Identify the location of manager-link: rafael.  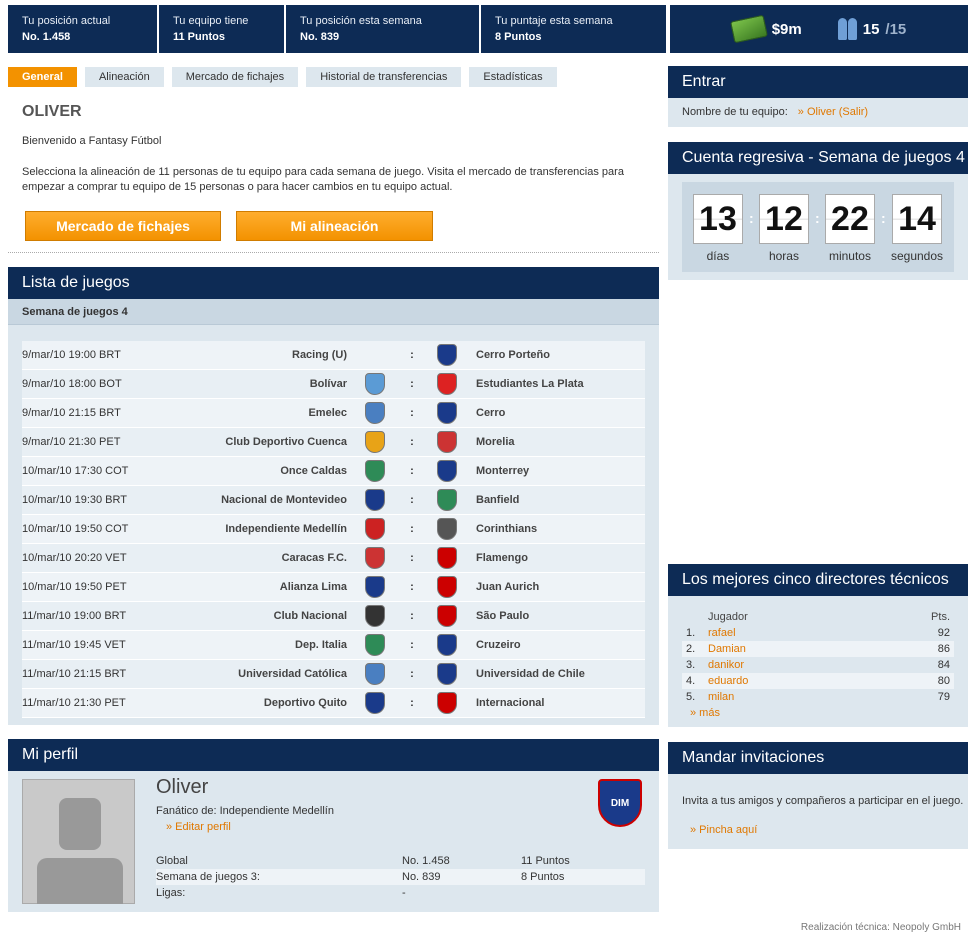
(811, 633).